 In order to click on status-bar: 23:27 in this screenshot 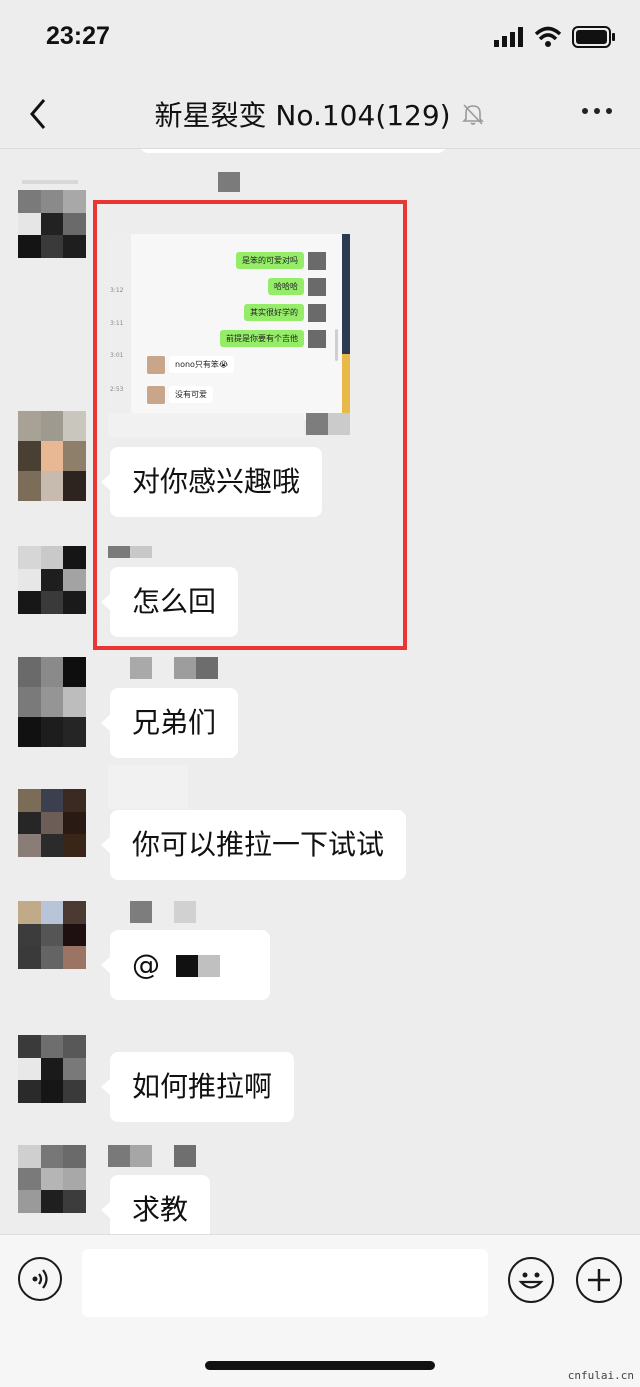, I will do `click(320, 40)`.